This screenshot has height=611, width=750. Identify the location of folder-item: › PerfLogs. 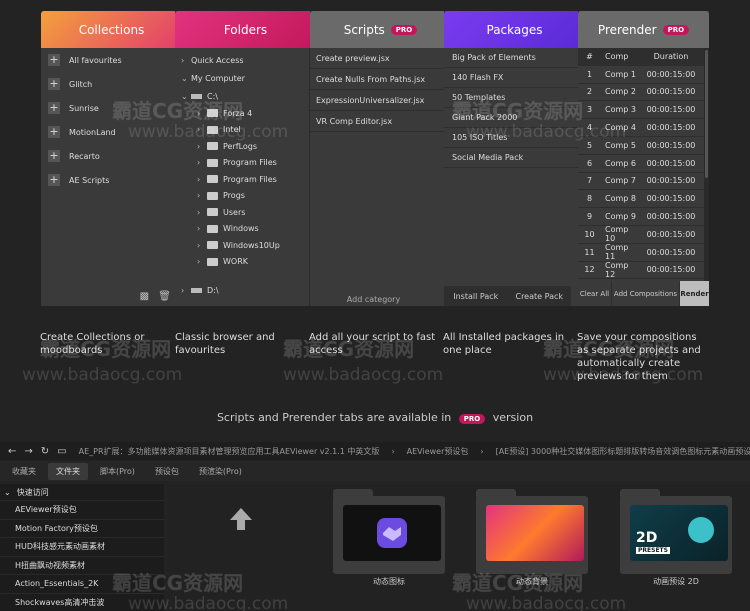
(242, 146).